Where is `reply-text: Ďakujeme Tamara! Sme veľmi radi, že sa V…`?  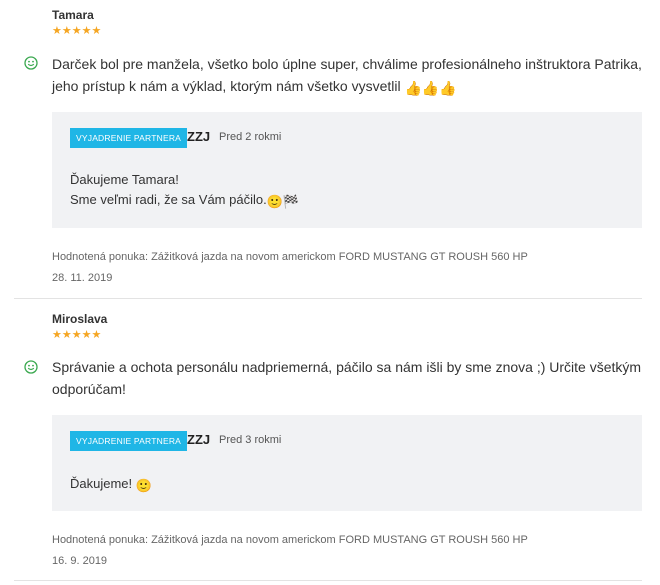 reply-text: Ďakujeme Tamara! Sme veľmi radi, že sa V… is located at coordinates (184, 191).